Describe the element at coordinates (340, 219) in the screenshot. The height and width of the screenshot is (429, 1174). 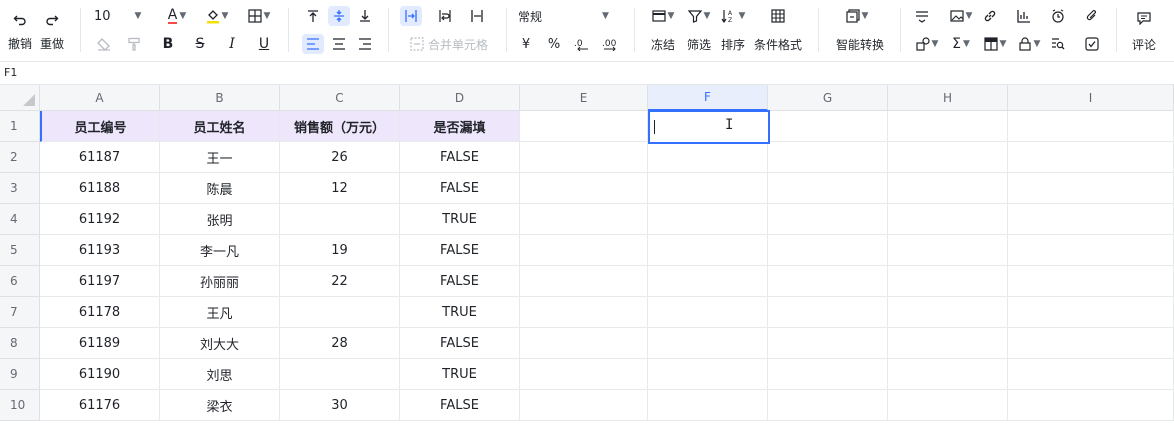
I see `cell-c4` at that location.